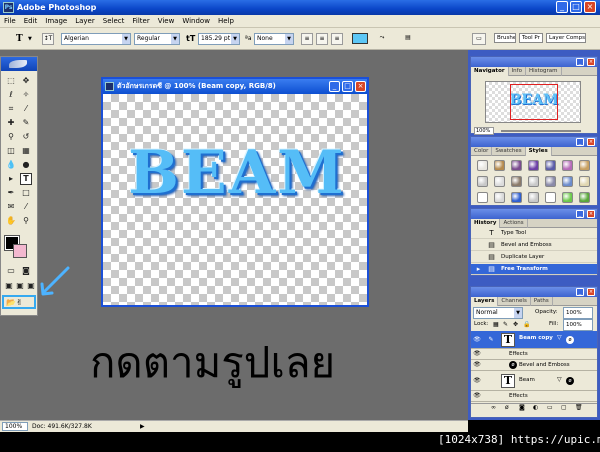 The height and width of the screenshot is (452, 600). I want to click on status-zoom-field: 100%, so click(15, 426).